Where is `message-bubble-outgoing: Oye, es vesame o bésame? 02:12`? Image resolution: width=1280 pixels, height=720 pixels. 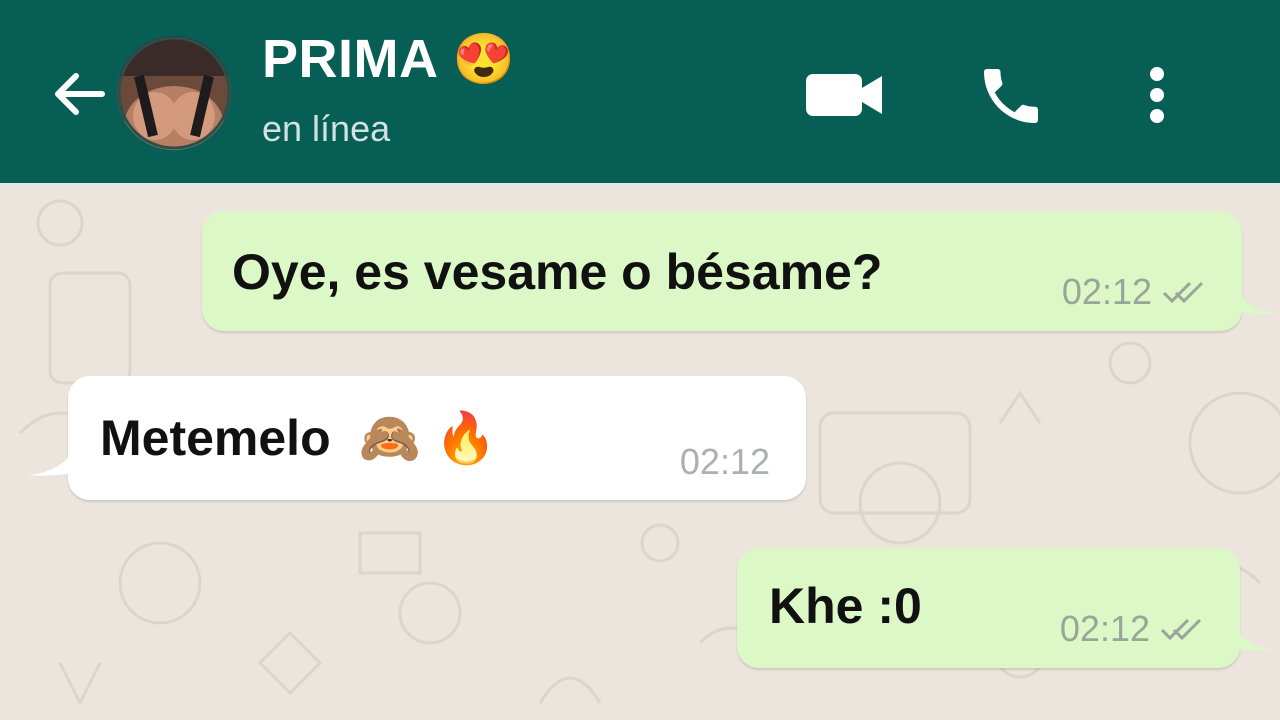 message-bubble-outgoing: Oye, es vesame o bésame? 02:12 is located at coordinates (722, 271).